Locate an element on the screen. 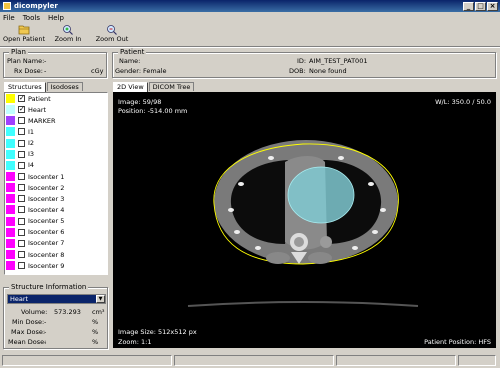  structure-row: Isocenter 7 is located at coordinates (56, 243).